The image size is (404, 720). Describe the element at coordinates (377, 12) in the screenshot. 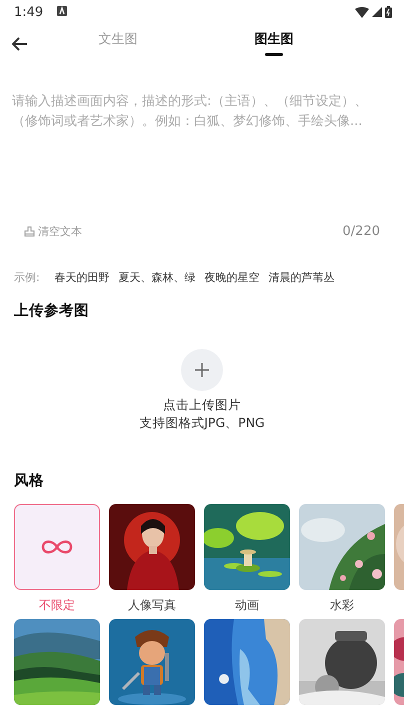

I see `signal-icon` at that location.